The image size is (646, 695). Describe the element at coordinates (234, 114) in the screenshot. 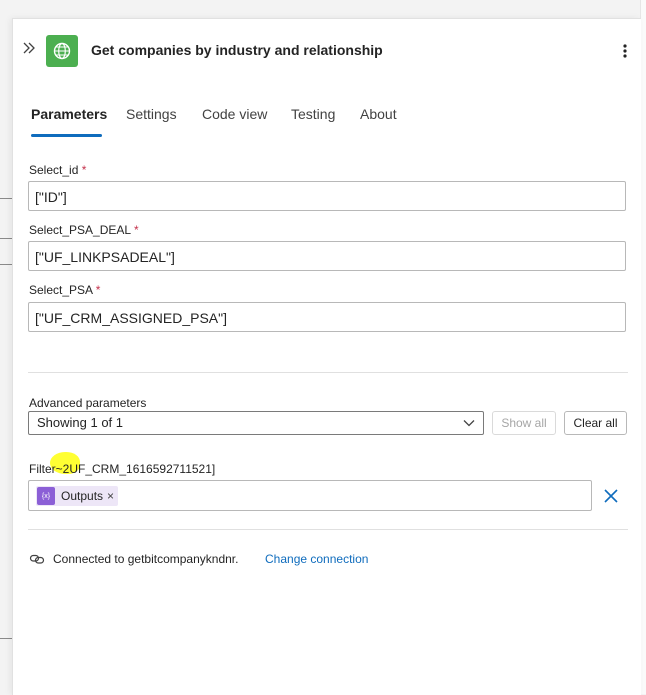

I see `tab-code-view: Code view` at that location.